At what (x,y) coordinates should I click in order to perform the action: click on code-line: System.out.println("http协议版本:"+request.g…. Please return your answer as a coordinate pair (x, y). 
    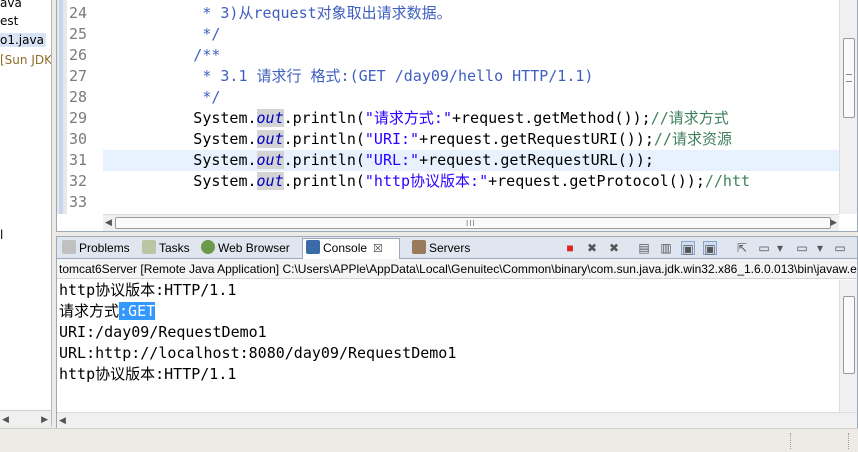
    Looking at the image, I should click on (471, 181).